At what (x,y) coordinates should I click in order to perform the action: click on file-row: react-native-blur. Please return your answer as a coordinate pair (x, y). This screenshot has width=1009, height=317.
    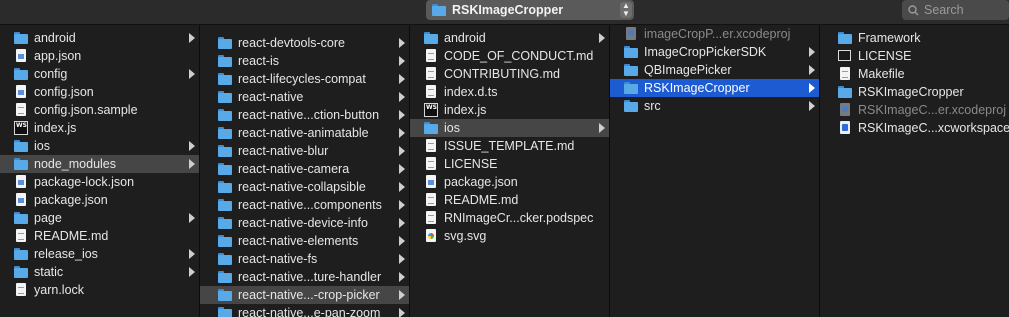
    Looking at the image, I should click on (304, 151).